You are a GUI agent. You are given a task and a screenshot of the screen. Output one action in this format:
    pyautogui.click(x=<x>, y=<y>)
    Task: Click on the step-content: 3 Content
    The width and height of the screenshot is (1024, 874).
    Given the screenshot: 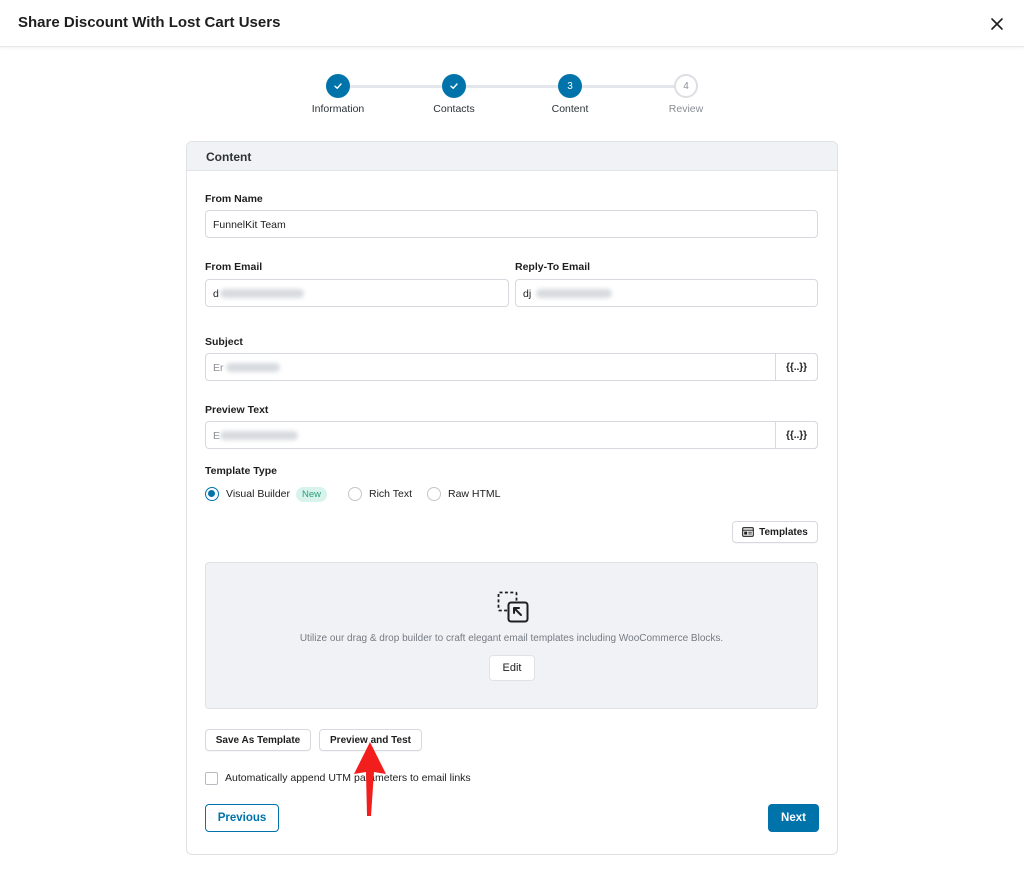 What is the action you would take?
    pyautogui.click(x=570, y=94)
    